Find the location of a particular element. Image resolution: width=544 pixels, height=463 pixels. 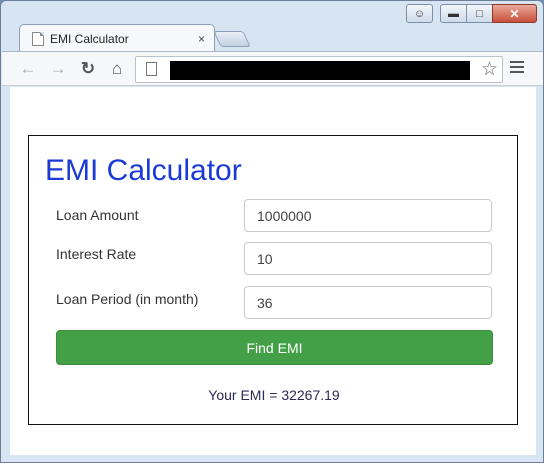

loan-period-row: Loan Period (in month) is located at coordinates (274, 302).